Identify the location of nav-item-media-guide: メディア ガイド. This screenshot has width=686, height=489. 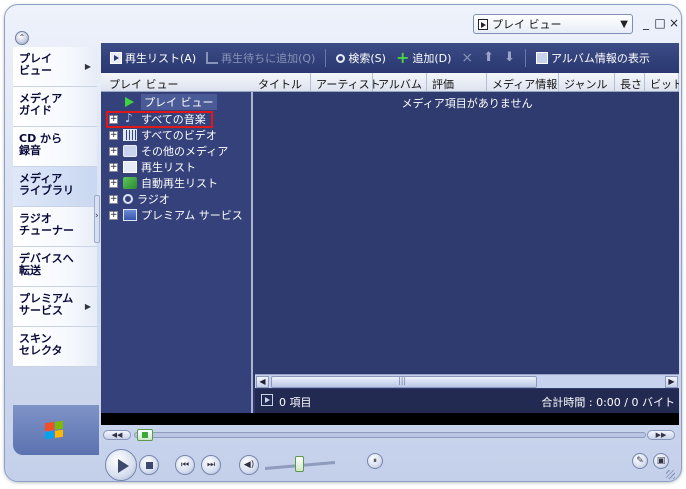
(55, 107).